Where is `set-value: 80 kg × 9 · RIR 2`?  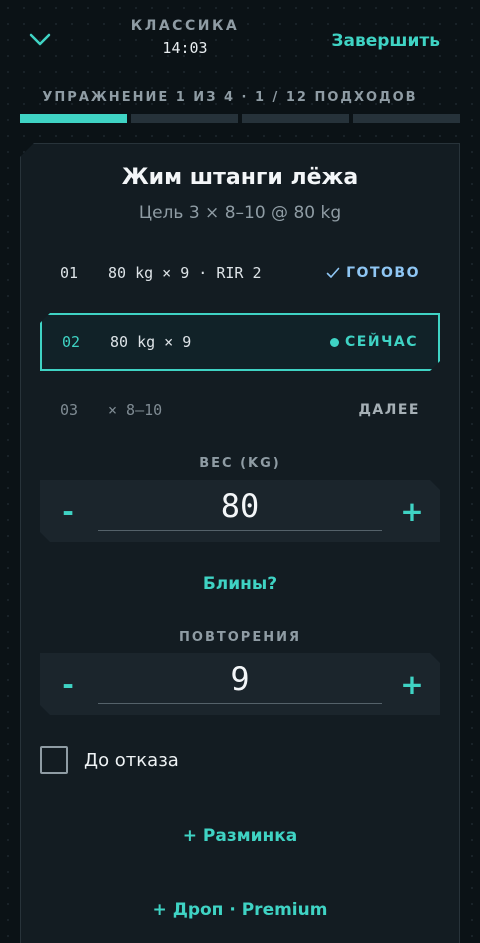 set-value: 80 kg × 9 · RIR 2 is located at coordinates (185, 273).